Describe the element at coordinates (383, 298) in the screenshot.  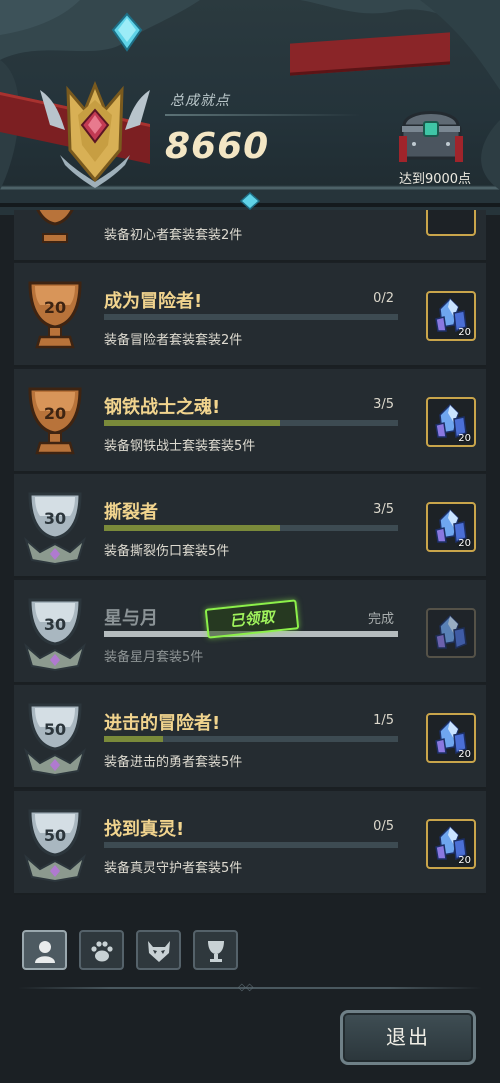
I see `achievement-progress: 0/2` at that location.